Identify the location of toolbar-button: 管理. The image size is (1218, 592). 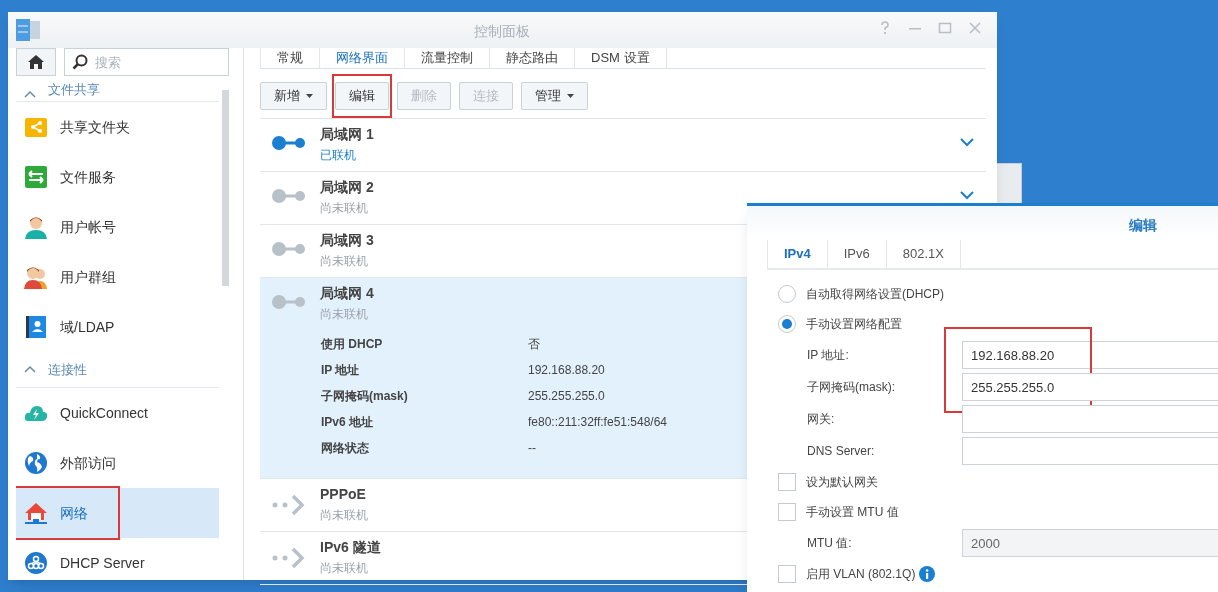
(554, 95).